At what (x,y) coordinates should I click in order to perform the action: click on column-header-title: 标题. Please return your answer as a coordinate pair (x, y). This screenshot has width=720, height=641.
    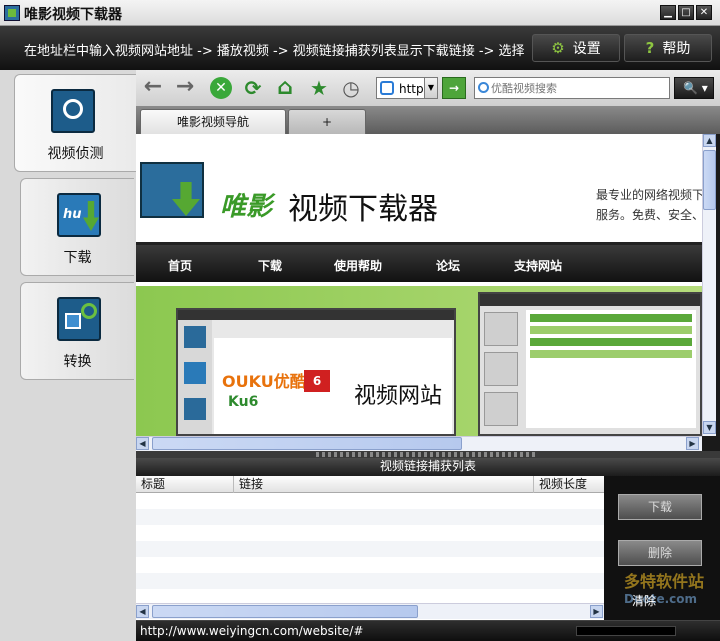
    Looking at the image, I should click on (185, 484).